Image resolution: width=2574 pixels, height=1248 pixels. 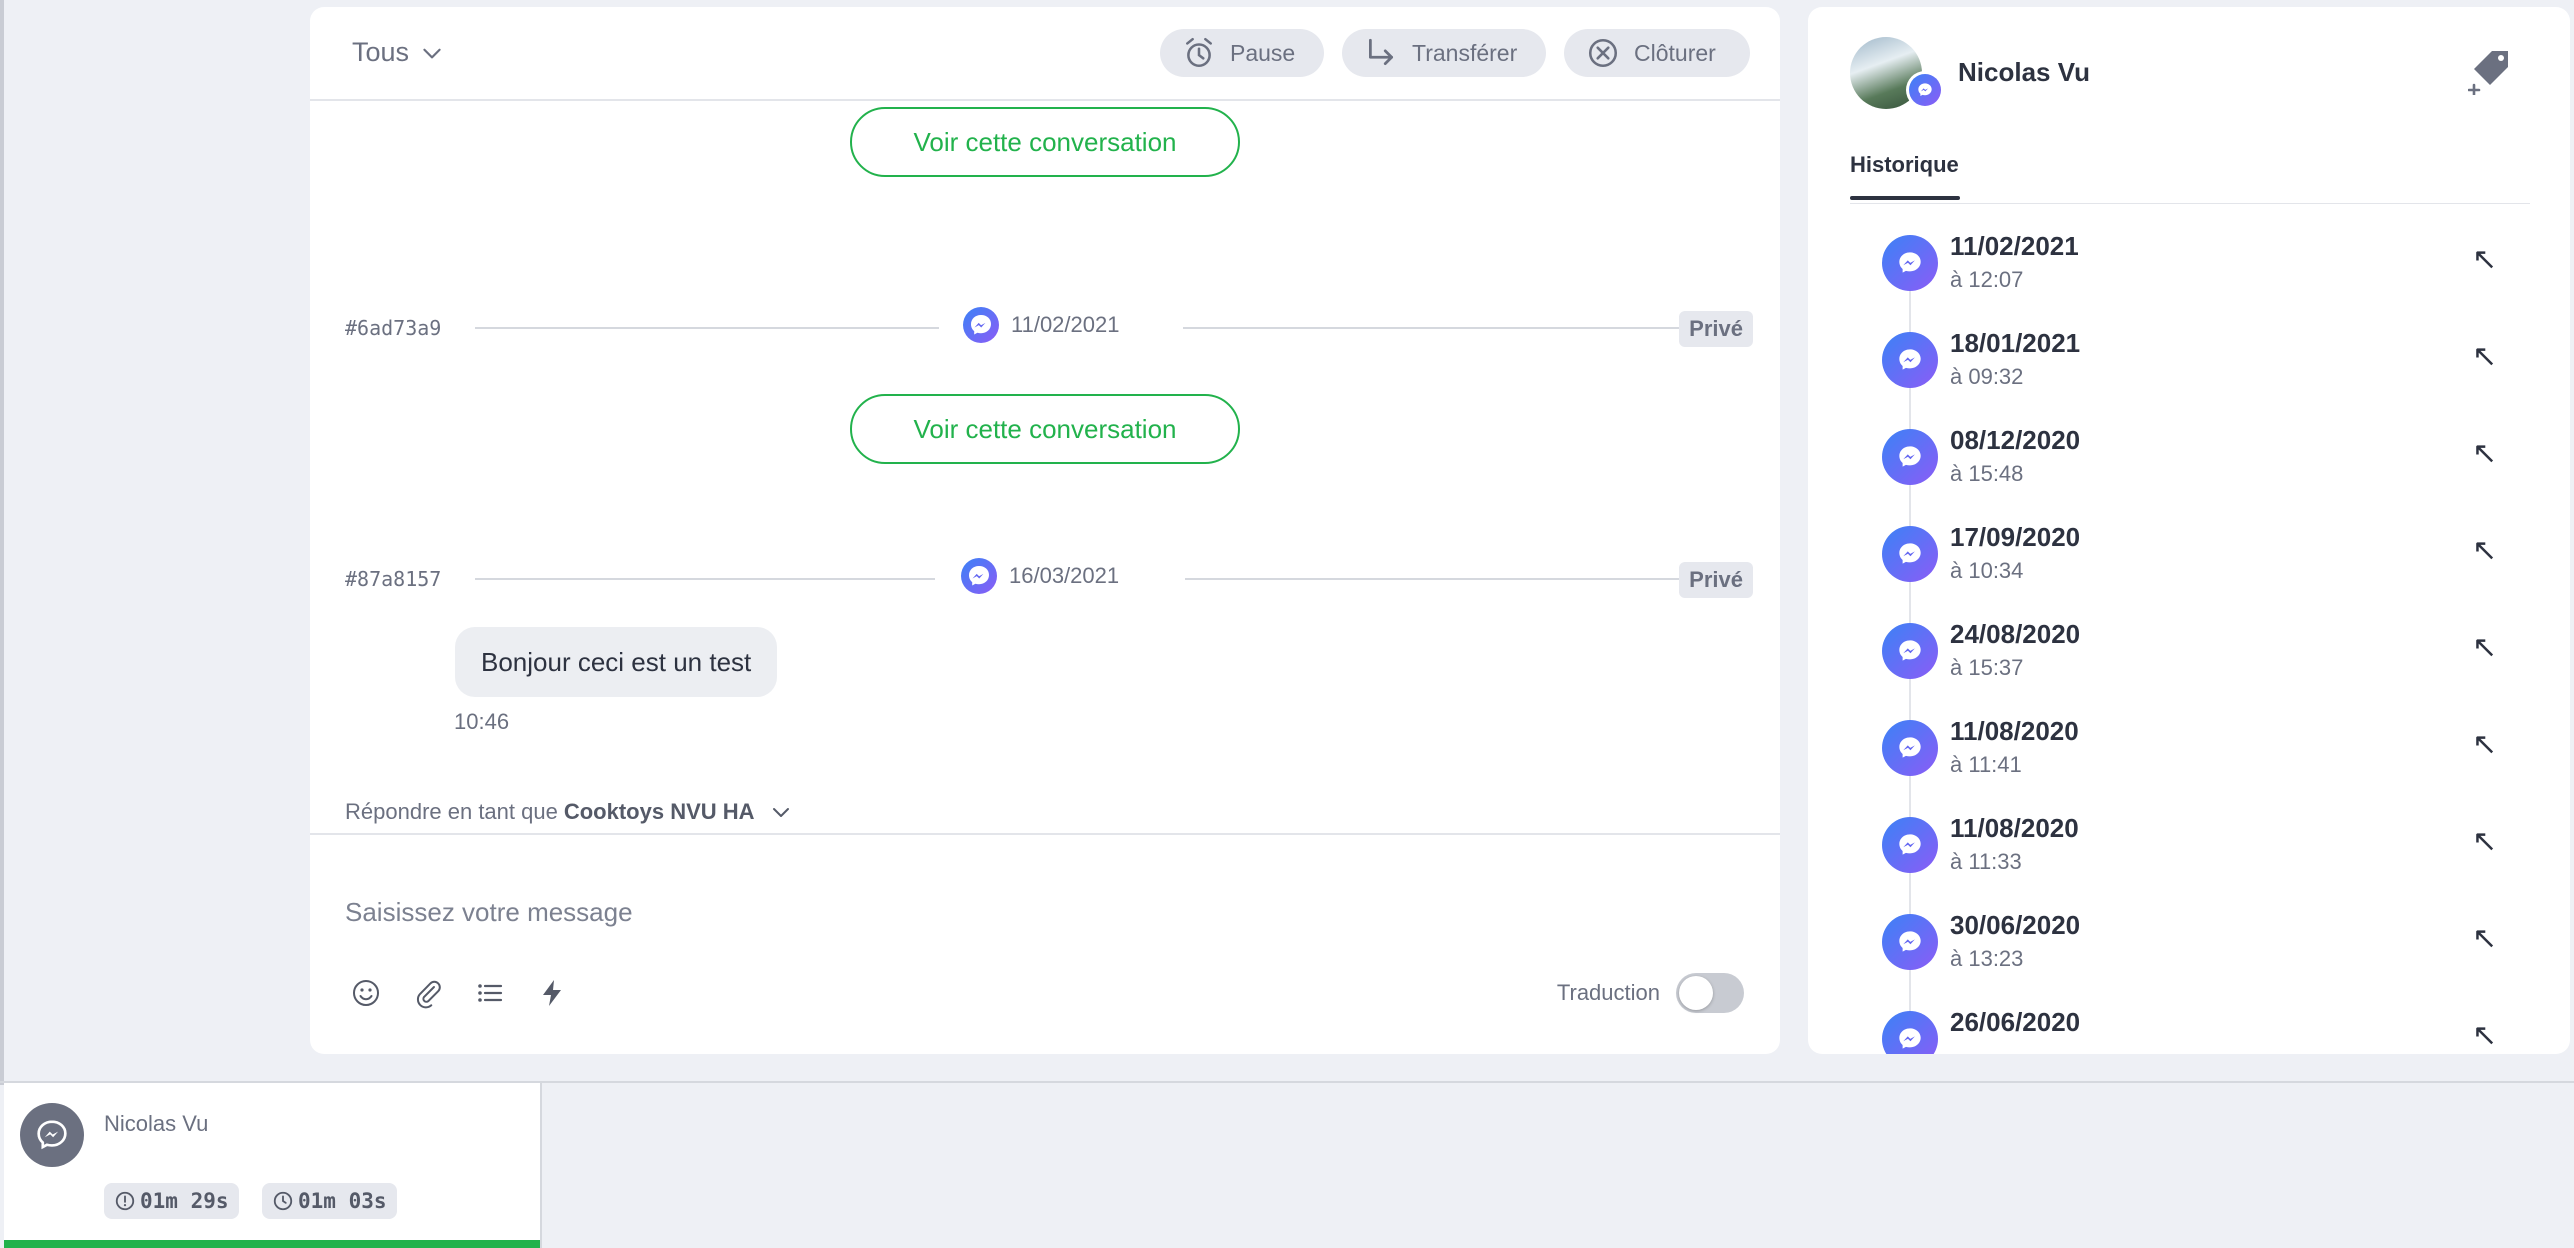 I want to click on messenger-avatar, so click(x=52, y=1135).